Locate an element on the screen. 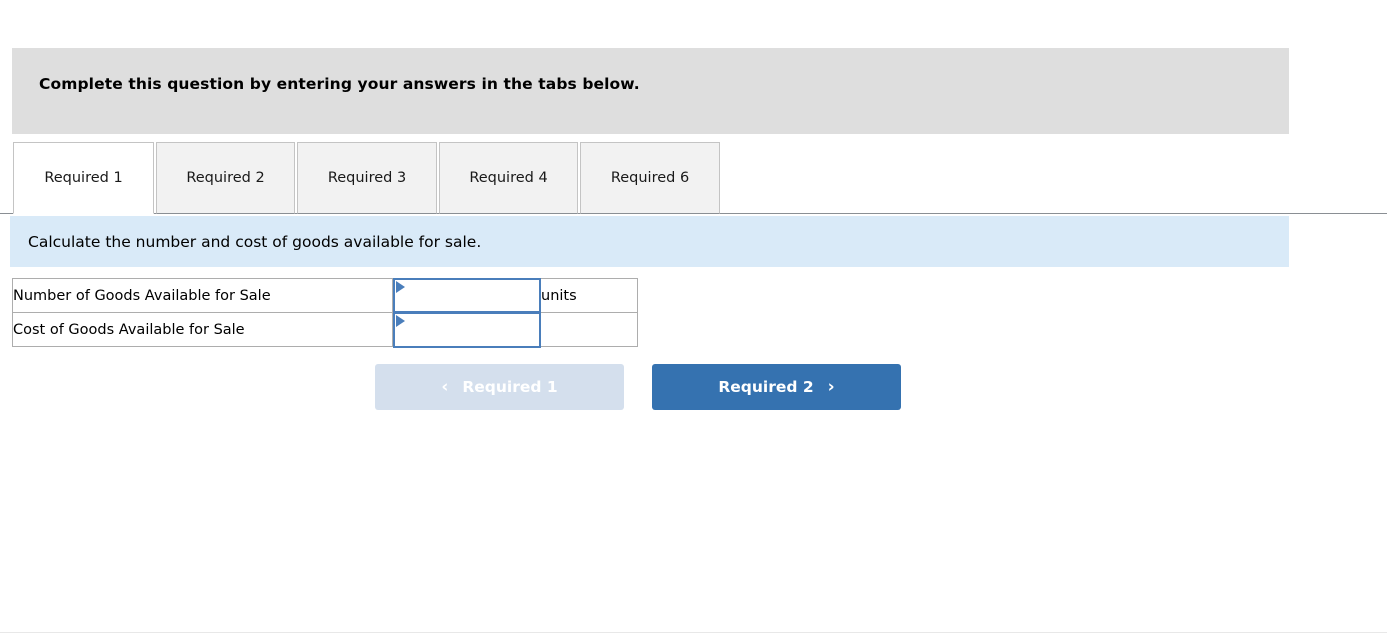 This screenshot has height=643, width=1387. navigation-buttons: ‹ Required 1 Required 2 › is located at coordinates (655, 387).